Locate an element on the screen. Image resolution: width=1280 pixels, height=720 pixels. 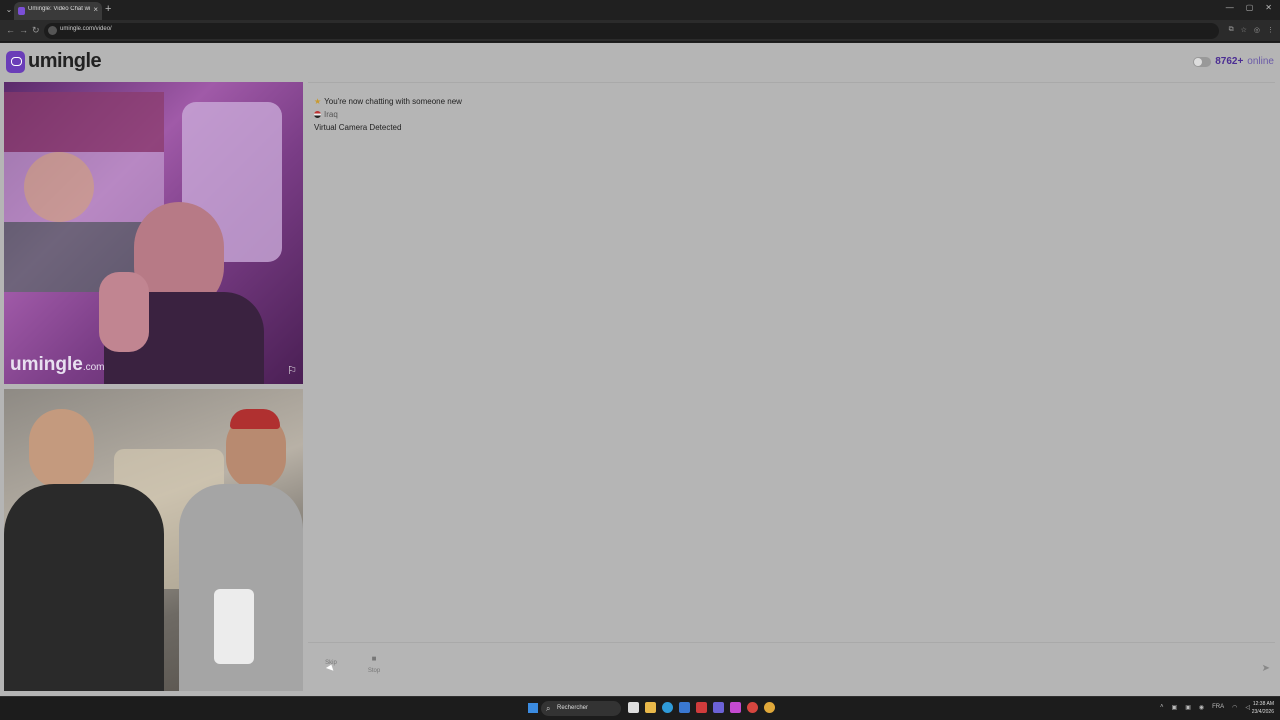
taskbar-apps is located at coordinates (701, 707).